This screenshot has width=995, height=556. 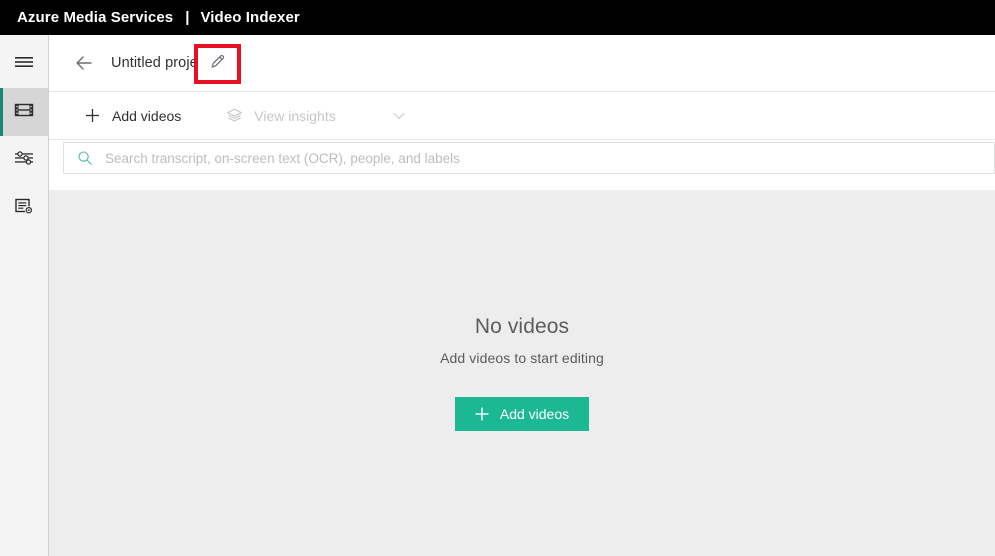 I want to click on sidebar, so click(x=24, y=295).